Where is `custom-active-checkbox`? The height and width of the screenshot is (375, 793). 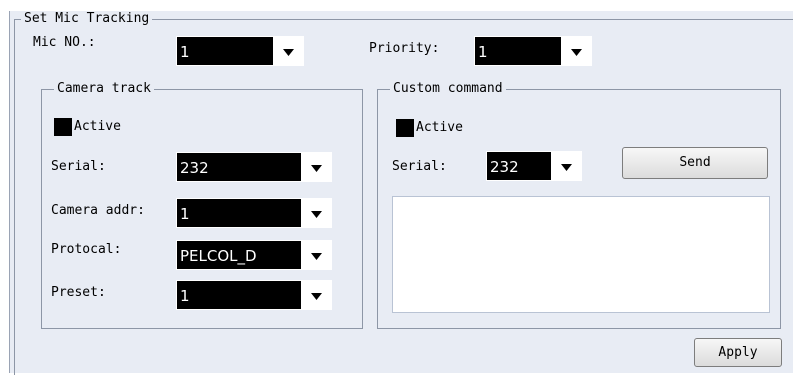 custom-active-checkbox is located at coordinates (405, 128).